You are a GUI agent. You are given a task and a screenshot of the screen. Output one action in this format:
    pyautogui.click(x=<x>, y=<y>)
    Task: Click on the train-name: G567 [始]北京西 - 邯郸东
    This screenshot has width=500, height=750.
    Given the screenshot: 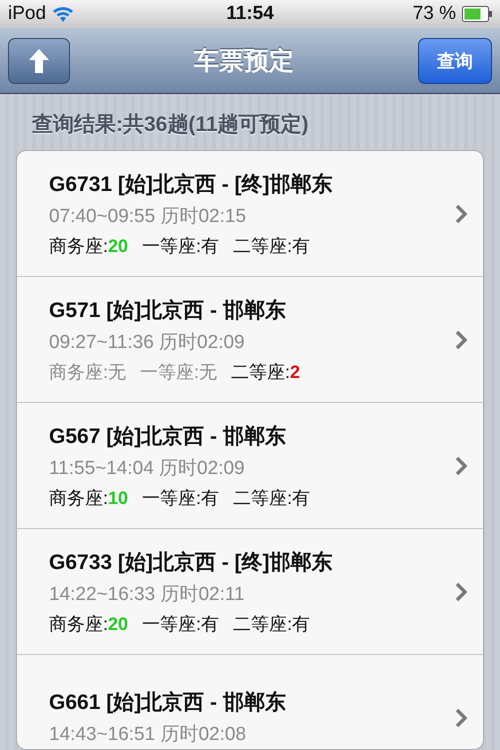 What is the action you would take?
    pyautogui.click(x=168, y=437)
    